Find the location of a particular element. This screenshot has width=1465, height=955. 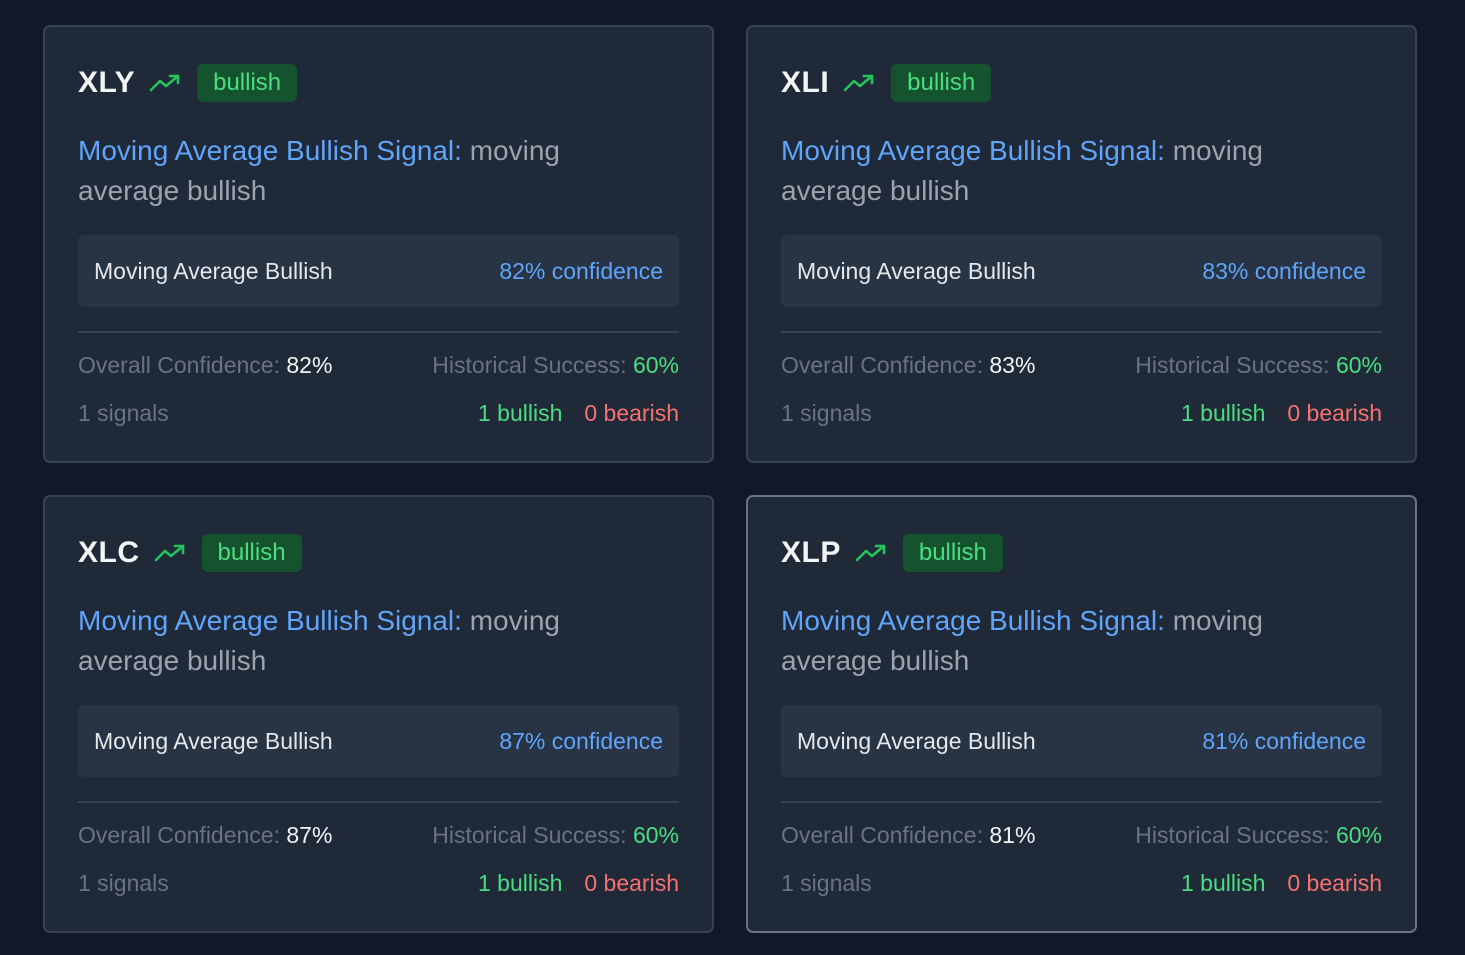

card-header: XLC bullish is located at coordinates (378, 553).